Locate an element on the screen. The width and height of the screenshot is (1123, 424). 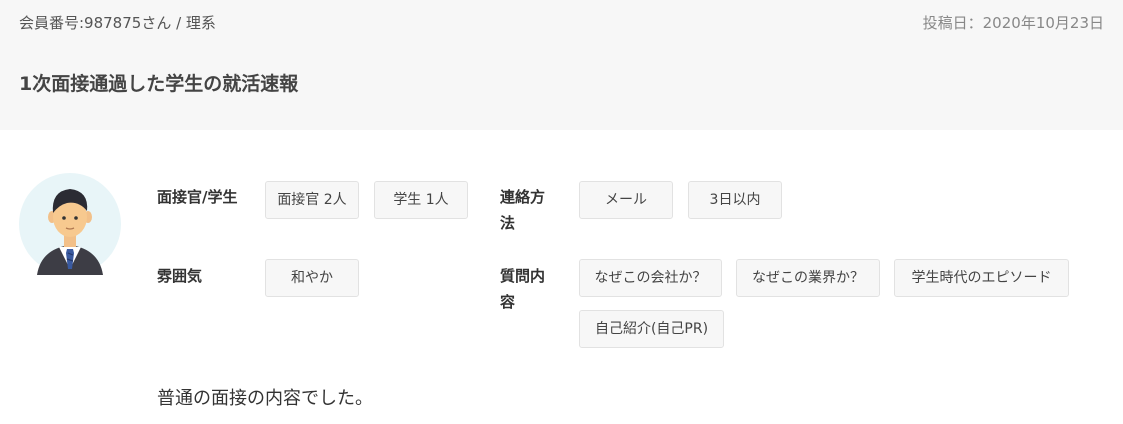
tag-contact-timing: 3日以内 is located at coordinates (735, 200).